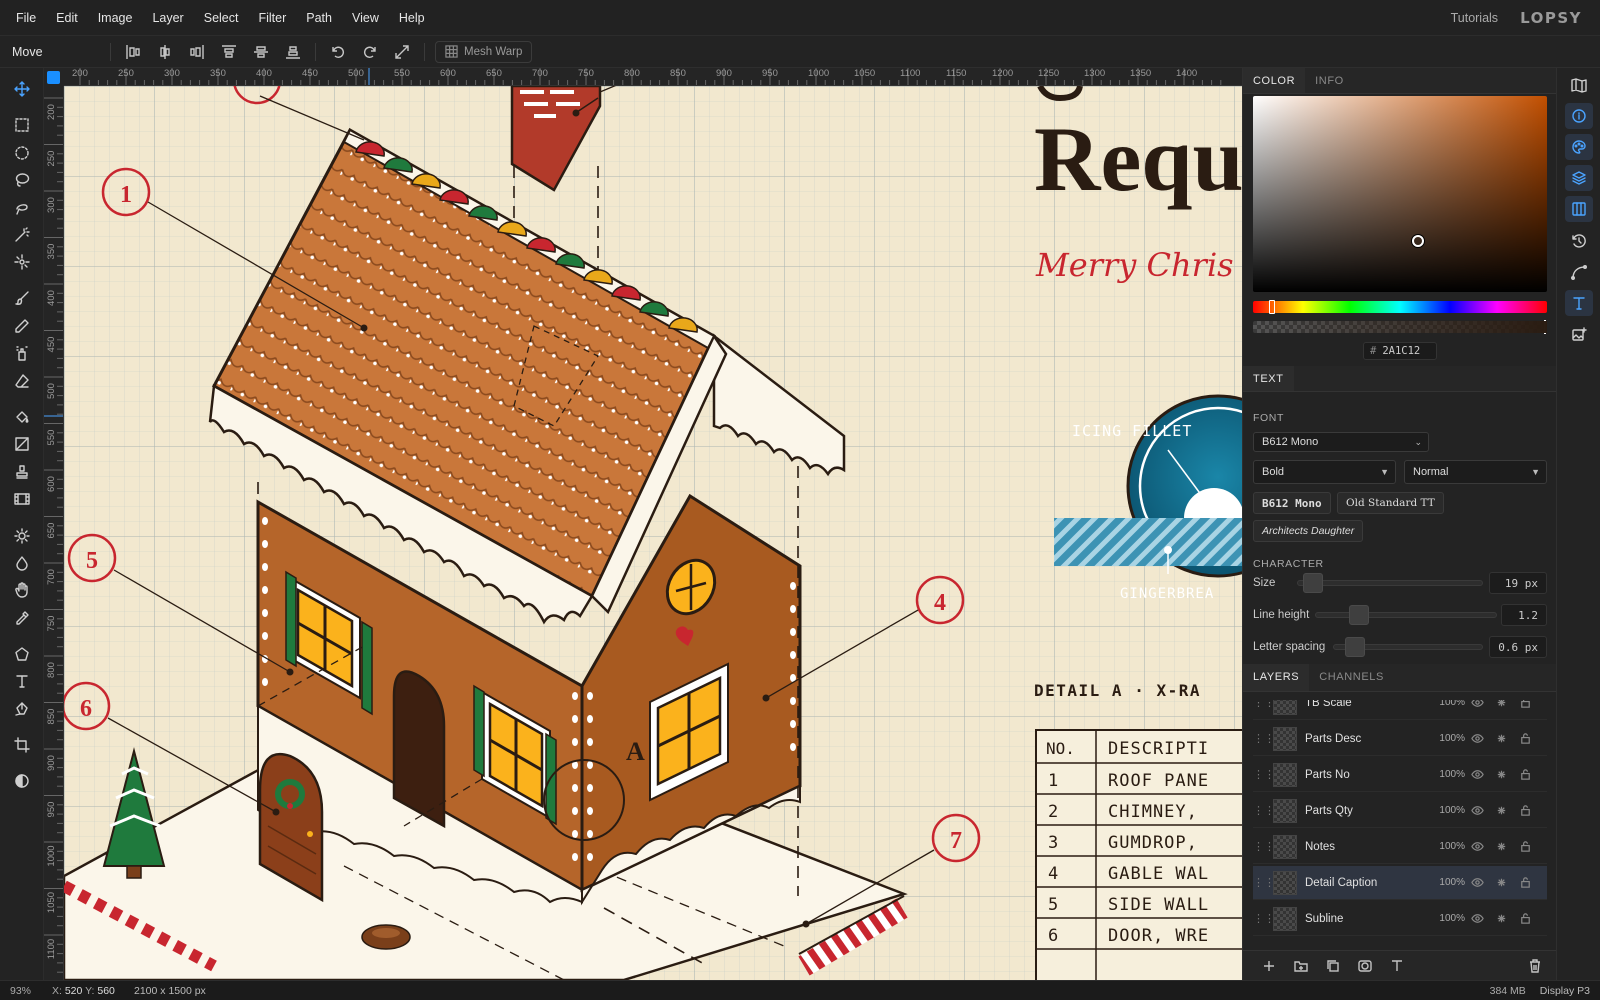 The width and height of the screenshot is (1600, 1000). Describe the element at coordinates (22, 499) in the screenshot. I see `pattern-tool` at that location.